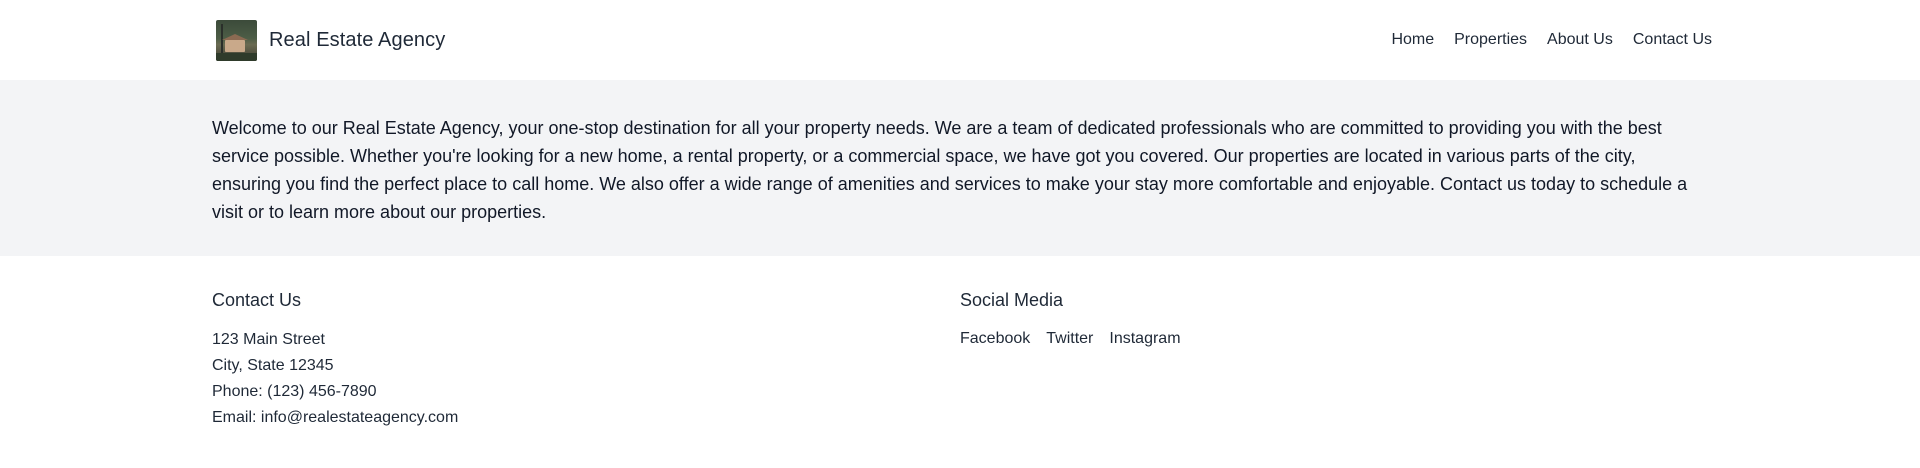  Describe the element at coordinates (995, 339) in the screenshot. I see `facebook-link: Facebook` at that location.